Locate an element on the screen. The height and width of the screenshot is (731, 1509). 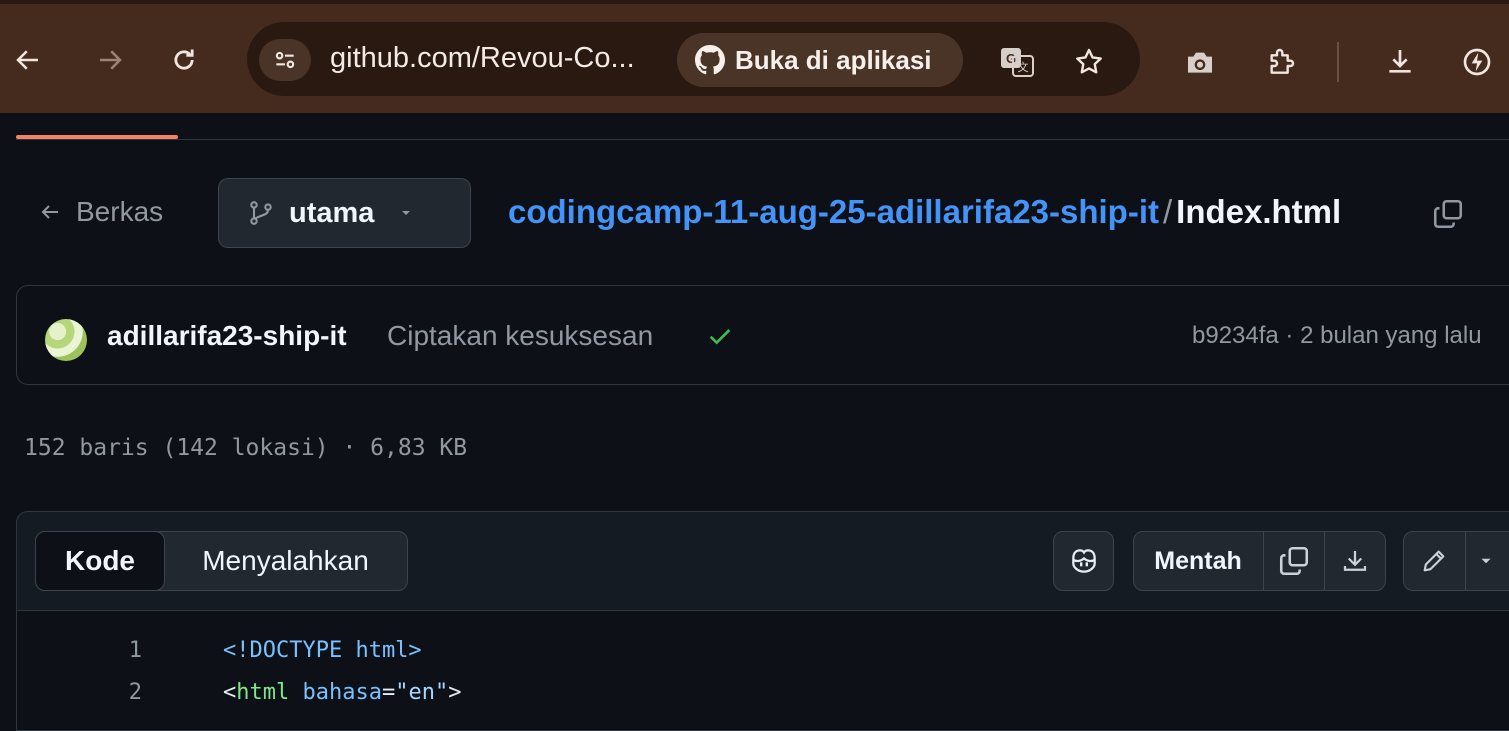
pencil-icon is located at coordinates (1434, 561).